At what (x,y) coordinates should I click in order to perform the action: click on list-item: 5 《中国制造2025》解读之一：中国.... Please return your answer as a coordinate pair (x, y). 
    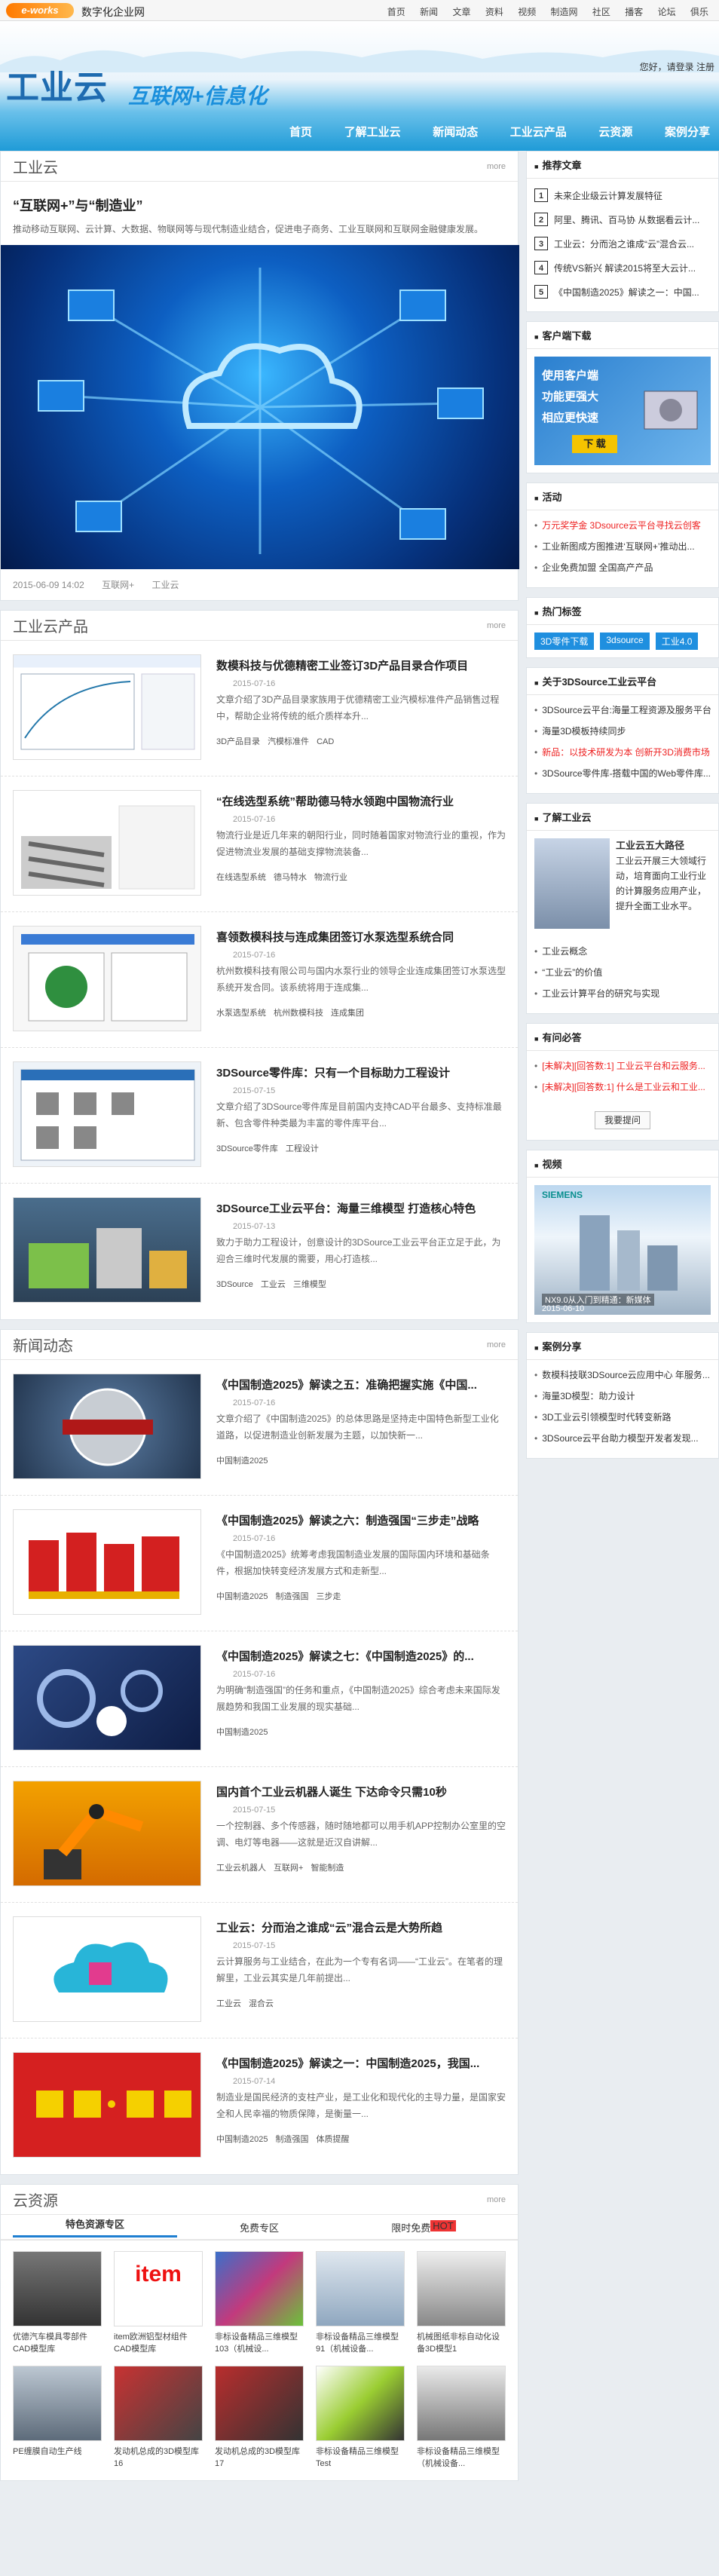
    Looking at the image, I should click on (622, 292).